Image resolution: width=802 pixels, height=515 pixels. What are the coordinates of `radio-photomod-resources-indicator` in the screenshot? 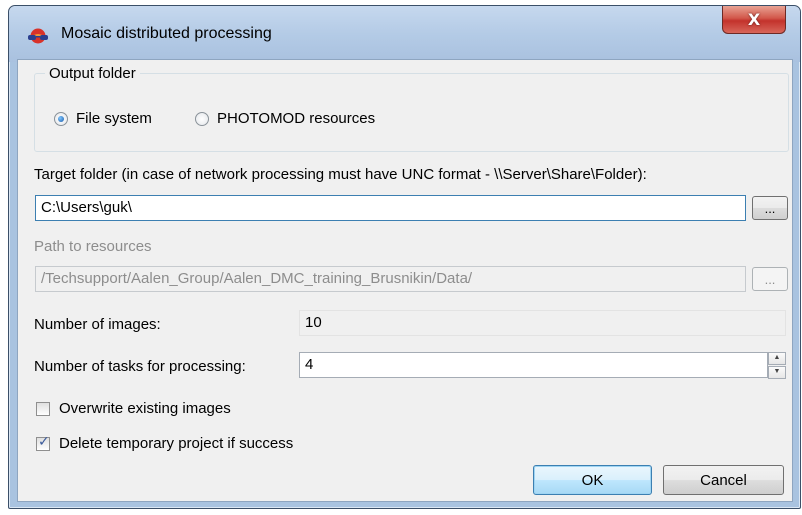 It's located at (202, 118).